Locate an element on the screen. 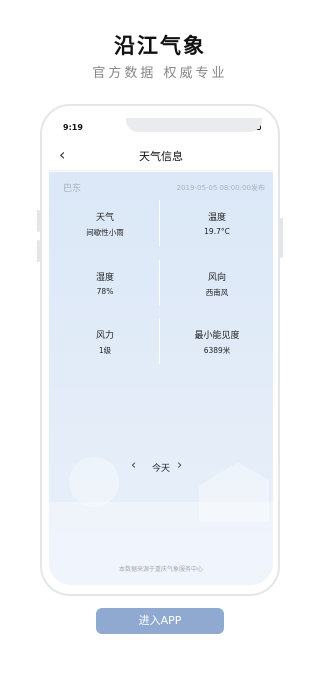 The height and width of the screenshot is (692, 320). nav-bar: ‹ 天气信息 is located at coordinates (161, 155).